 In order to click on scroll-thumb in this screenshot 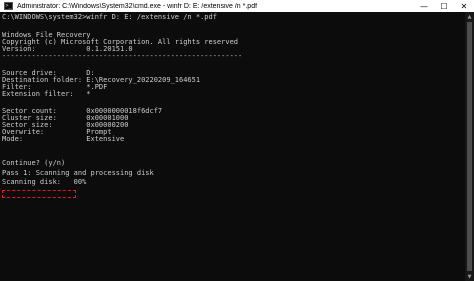, I will do `click(469, 146)`.